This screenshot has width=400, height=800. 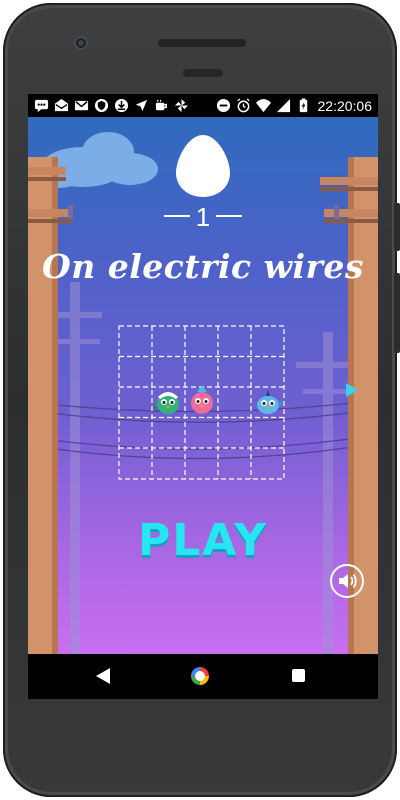 What do you see at coordinates (200, 676) in the screenshot?
I see `home-circle-icon` at bounding box center [200, 676].